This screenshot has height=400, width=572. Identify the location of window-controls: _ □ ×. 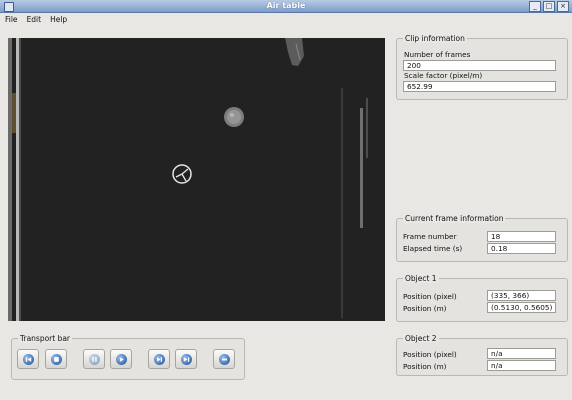
(549, 6).